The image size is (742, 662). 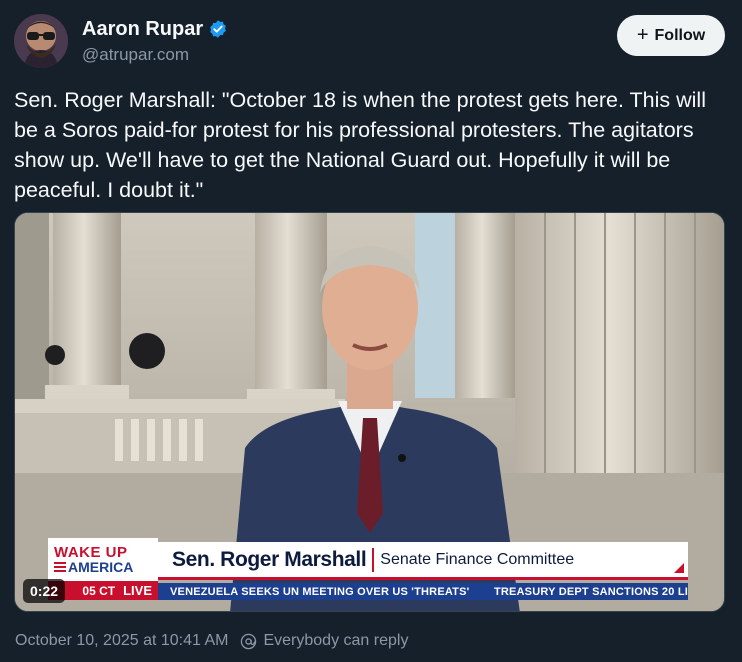 I want to click on follow-button: + Follow, so click(x=671, y=35).